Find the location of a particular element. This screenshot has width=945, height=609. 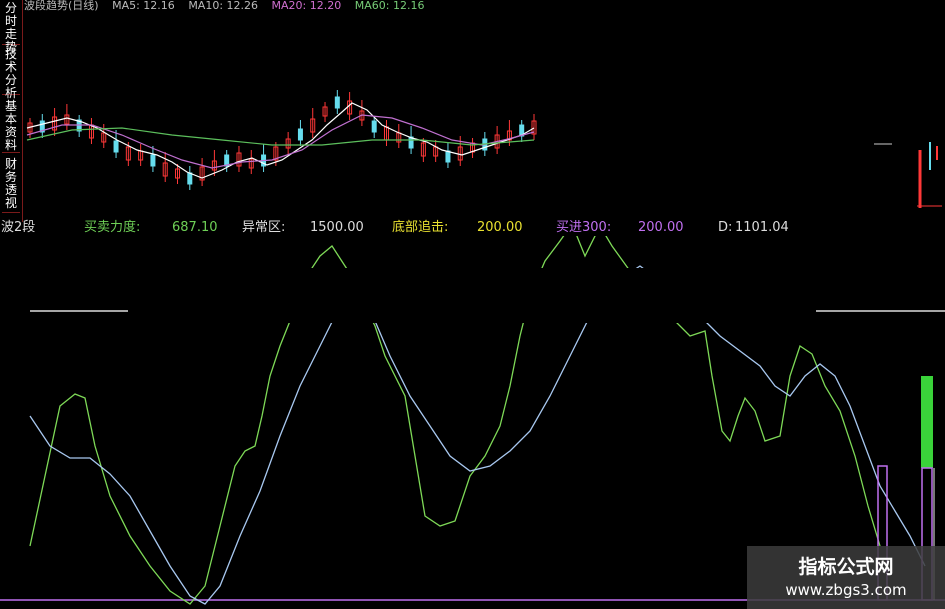

tab-label: 财务透视 is located at coordinates (10, 183).